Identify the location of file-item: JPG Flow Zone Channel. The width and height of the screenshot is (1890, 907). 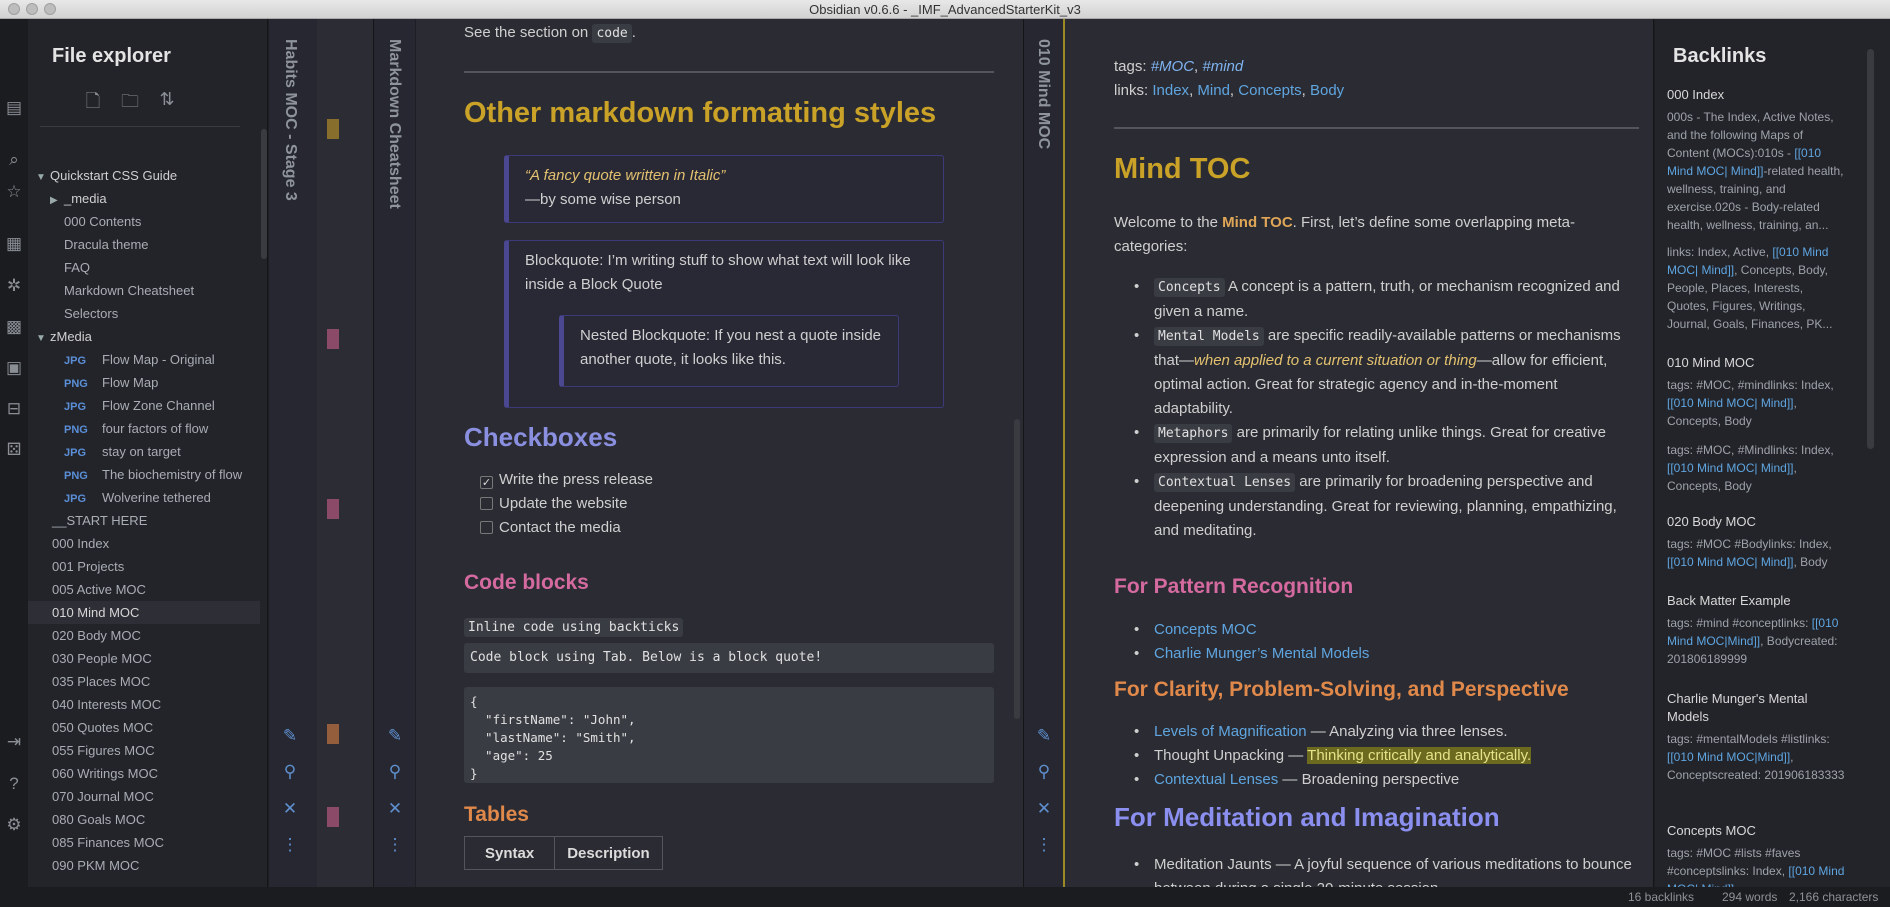
(144, 405).